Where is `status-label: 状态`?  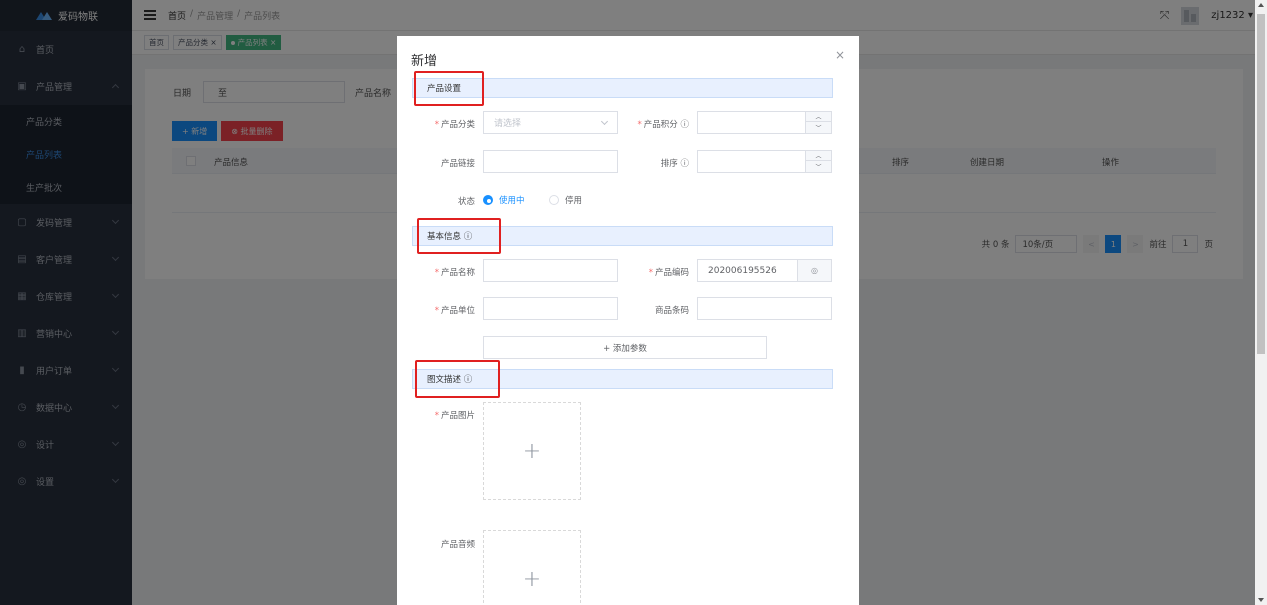
status-label: 状态 is located at coordinates (466, 202).